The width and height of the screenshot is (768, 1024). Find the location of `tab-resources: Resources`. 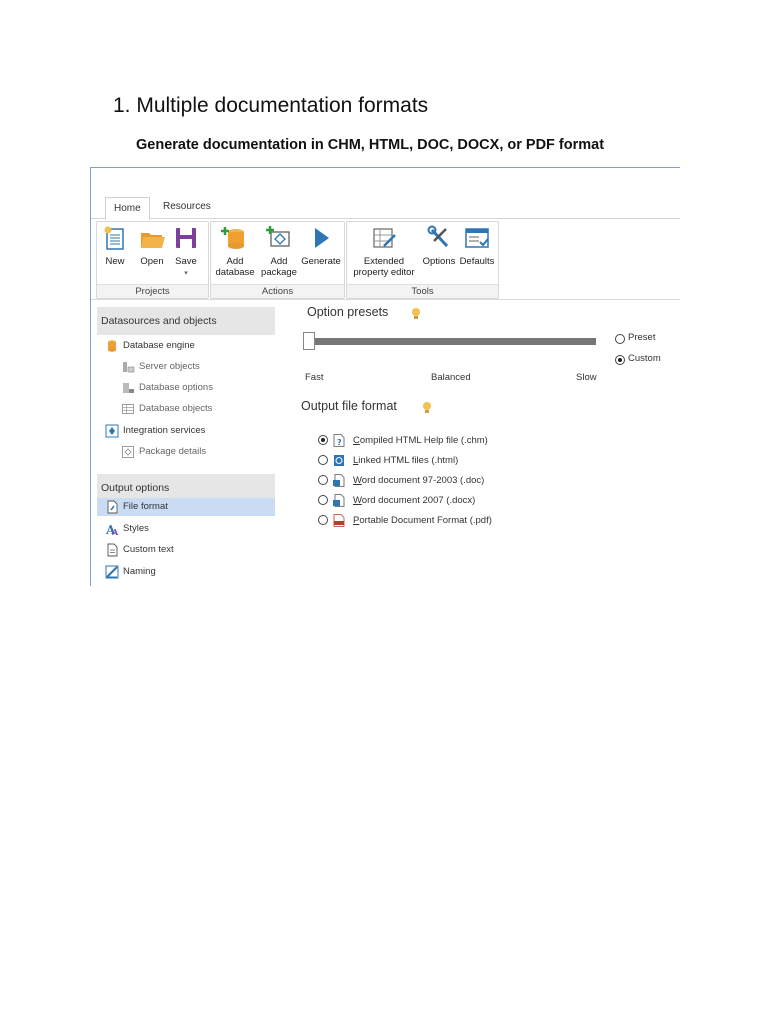

tab-resources: Resources is located at coordinates (187, 206).